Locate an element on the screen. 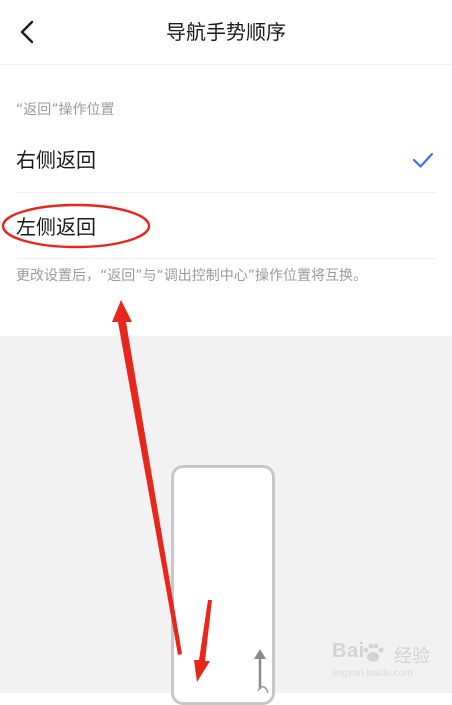 The height and width of the screenshot is (705, 452). paw-logo-icon is located at coordinates (373, 652).